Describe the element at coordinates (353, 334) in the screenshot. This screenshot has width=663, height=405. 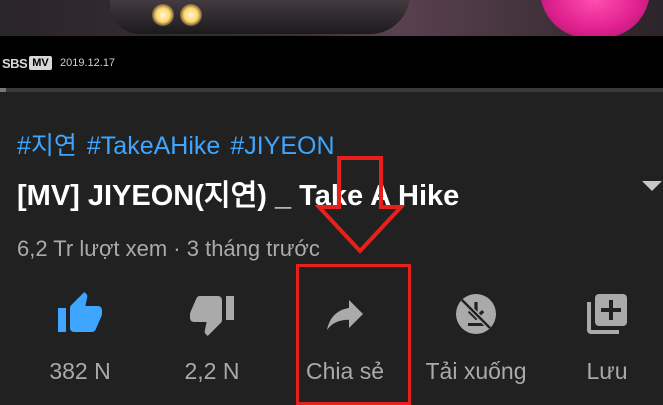
I see `annotation-highlight-box` at that location.